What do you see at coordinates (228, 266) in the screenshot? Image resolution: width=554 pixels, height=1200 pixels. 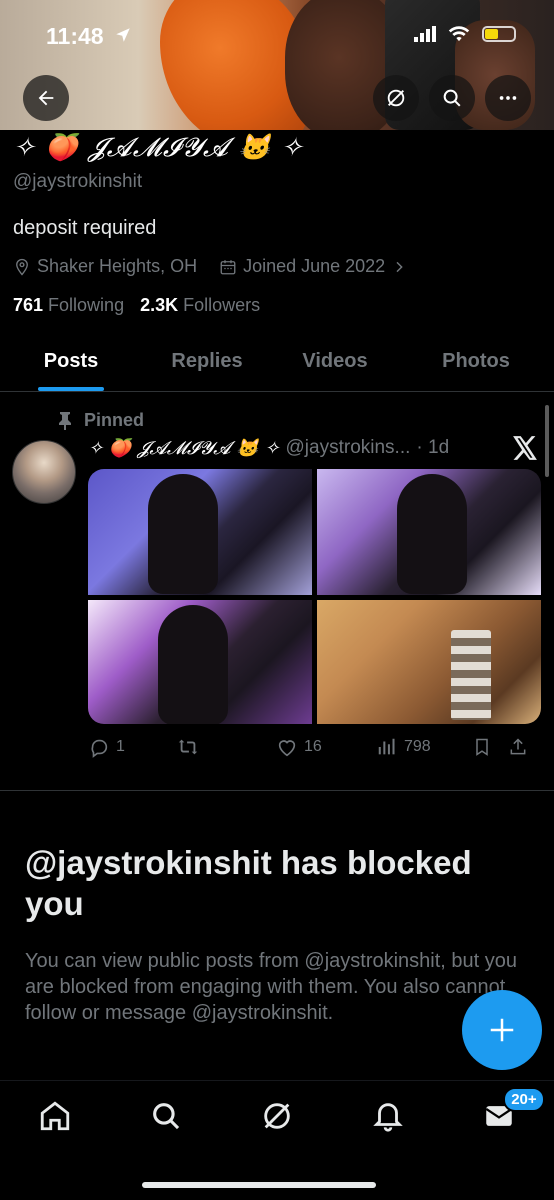 I see `calendar-icon` at bounding box center [228, 266].